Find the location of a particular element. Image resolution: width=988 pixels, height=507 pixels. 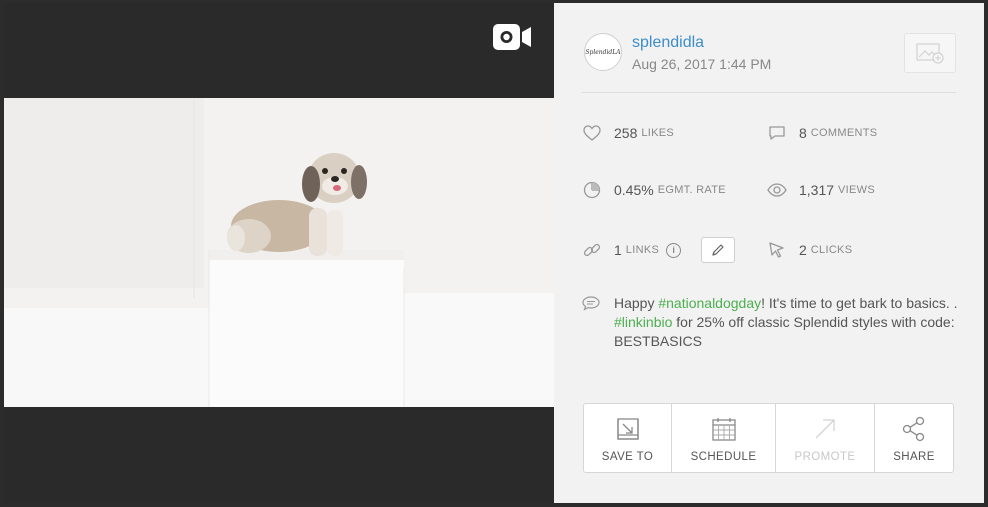

calendar-icon is located at coordinates (724, 429).